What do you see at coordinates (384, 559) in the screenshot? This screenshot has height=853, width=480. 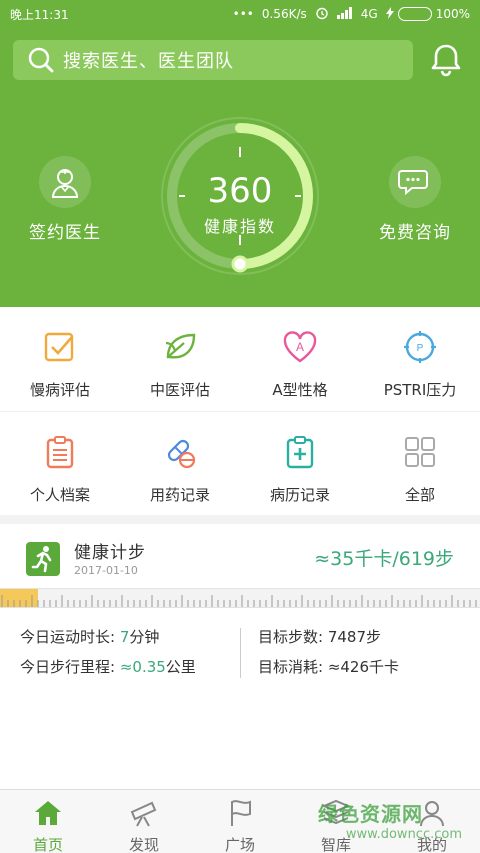 I see `step-summary: ≈35千卡/619步` at bounding box center [384, 559].